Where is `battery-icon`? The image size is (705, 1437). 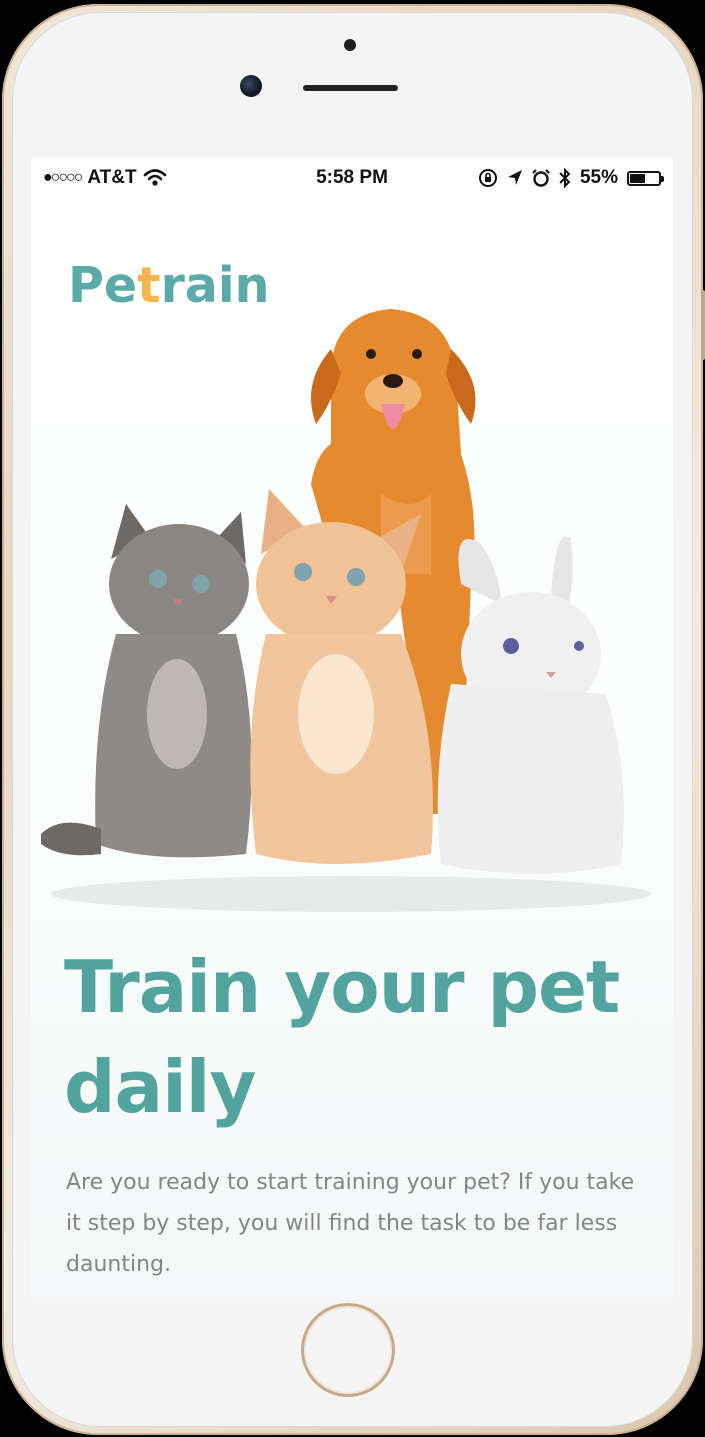
battery-icon is located at coordinates (645, 178).